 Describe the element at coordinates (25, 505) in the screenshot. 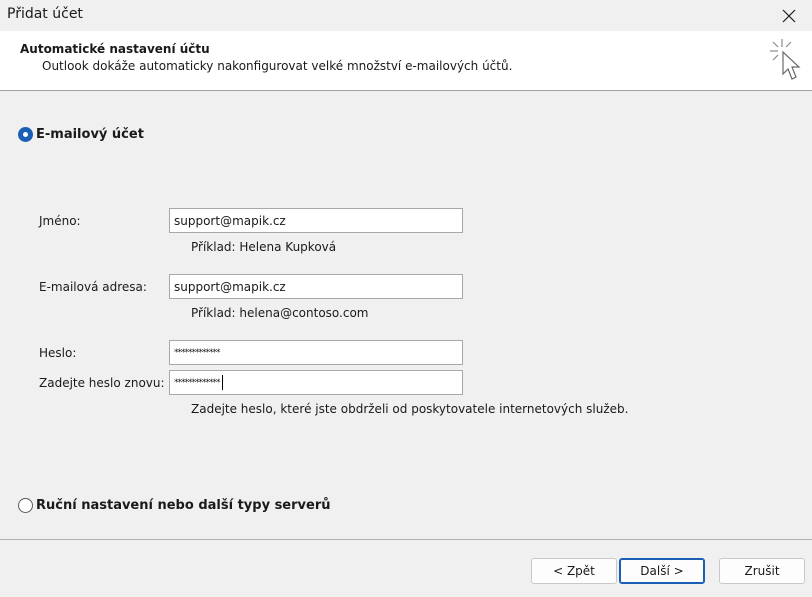

I see `manual-setup-radio` at that location.